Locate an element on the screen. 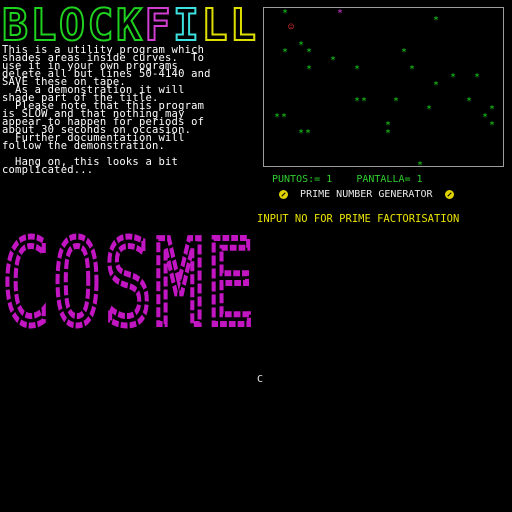 Image resolution: width=512 pixels, height=512 pixels. text-cursor: C is located at coordinates (260, 379).